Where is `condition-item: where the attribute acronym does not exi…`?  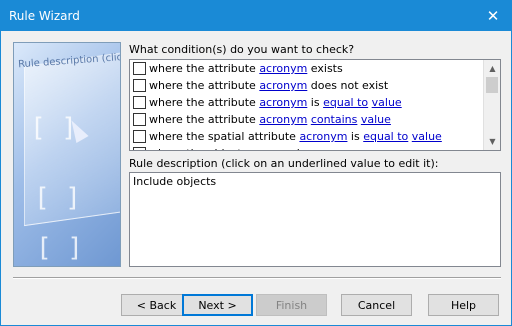 condition-item: where the attribute acronym does not exi… is located at coordinates (306, 85).